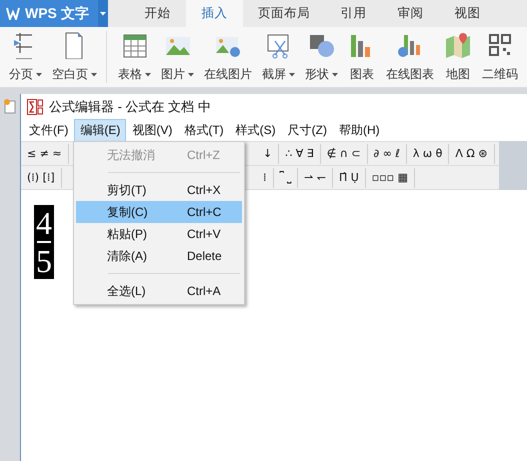  I want to click on palette-button: ⇀ ↽, so click(315, 178).